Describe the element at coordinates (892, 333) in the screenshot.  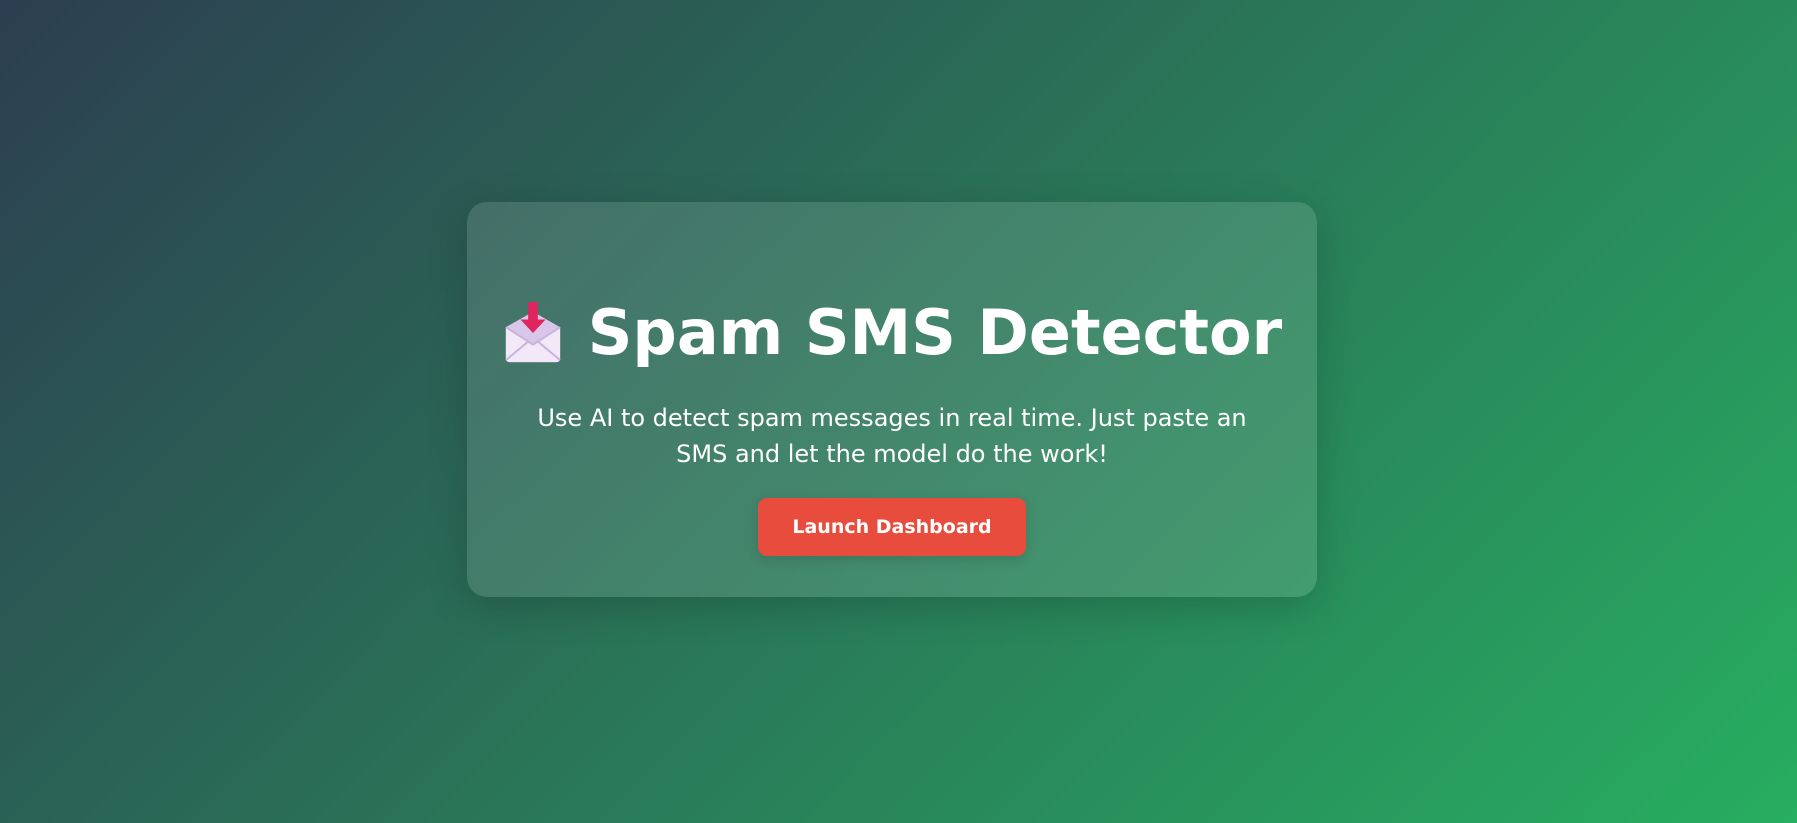
I see `title-row: Spam SMS Detector` at that location.